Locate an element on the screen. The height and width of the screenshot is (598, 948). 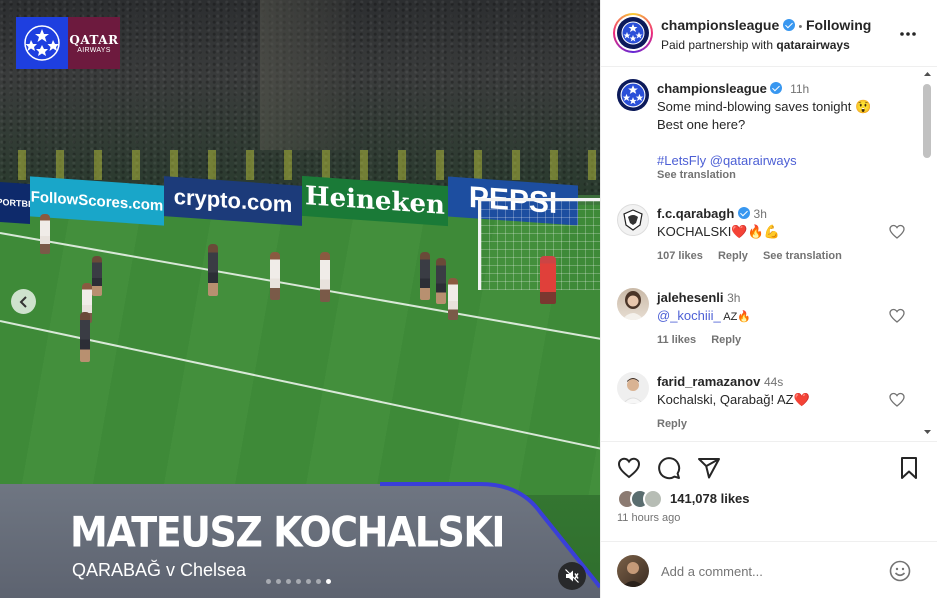
caption-line1: Some mind-blowing saves tonight 😲 is located at coordinates (764, 106).